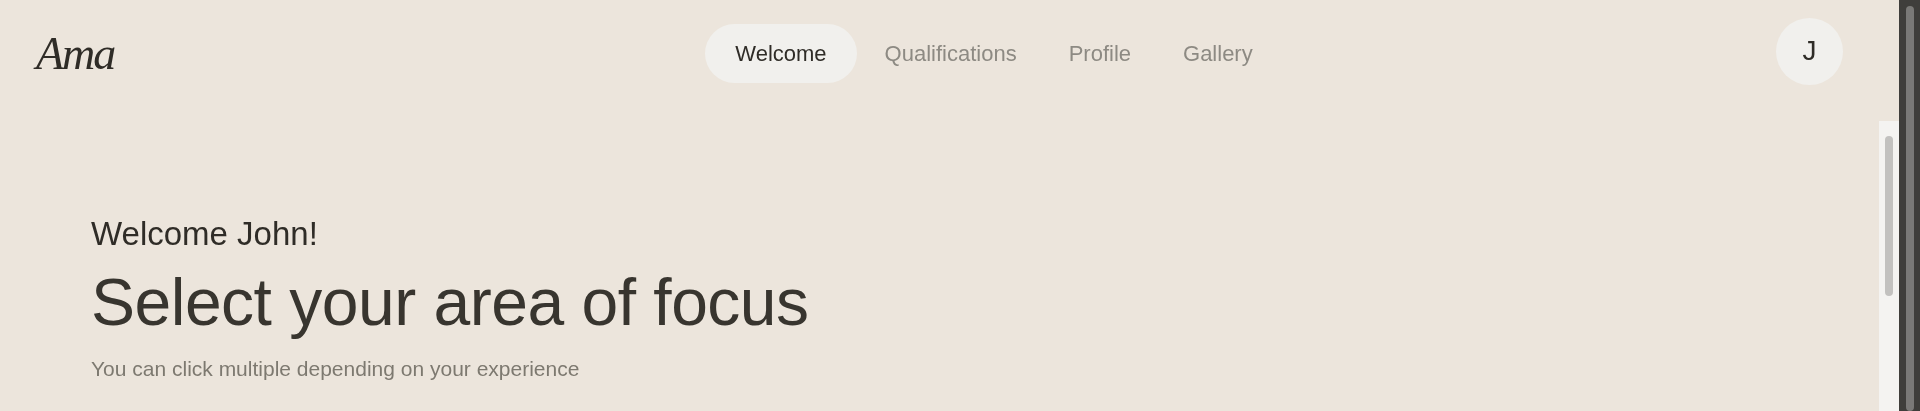  Describe the element at coordinates (336, 368) in the screenshot. I see `subtitle: You can click multiple depending on your experience` at that location.